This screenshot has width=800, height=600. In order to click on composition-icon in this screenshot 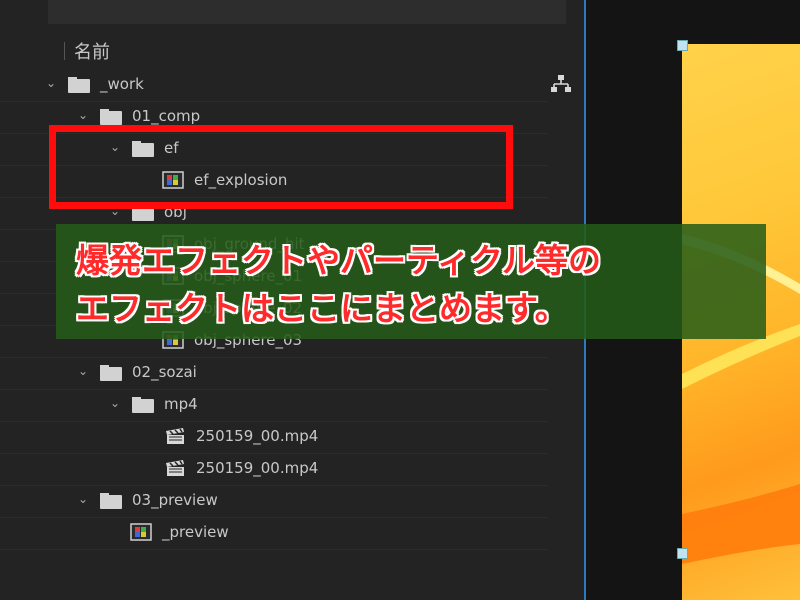, I will do `click(141, 532)`.